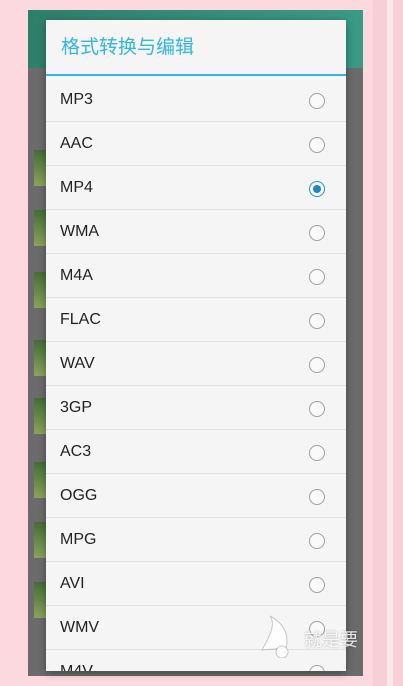 Image resolution: width=403 pixels, height=686 pixels. Describe the element at coordinates (196, 144) in the screenshot. I see `format-option-aac: AAC` at that location.